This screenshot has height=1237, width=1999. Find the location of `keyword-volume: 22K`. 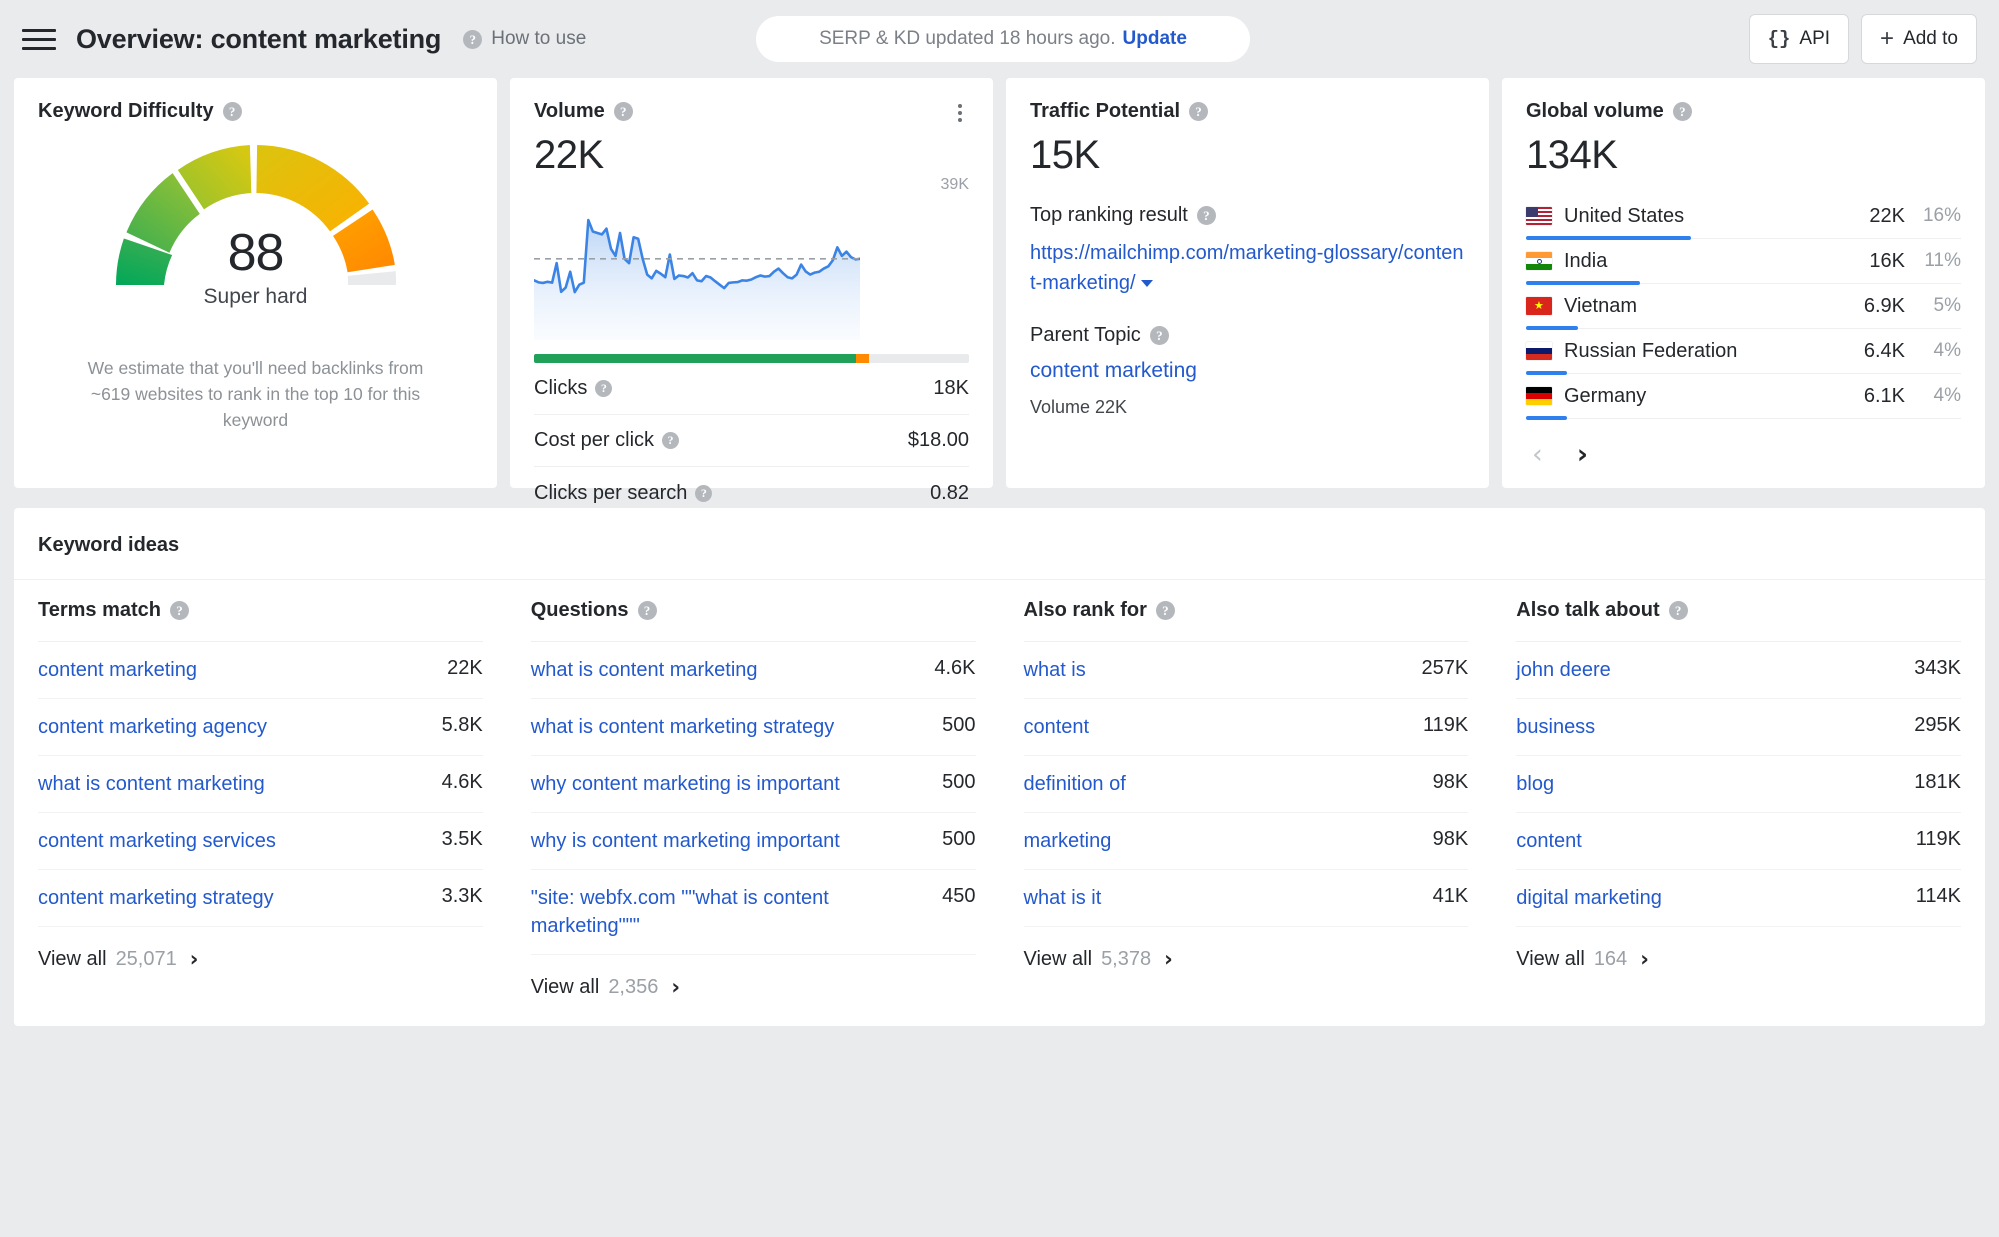

keyword-volume: 22K is located at coordinates (465, 668).